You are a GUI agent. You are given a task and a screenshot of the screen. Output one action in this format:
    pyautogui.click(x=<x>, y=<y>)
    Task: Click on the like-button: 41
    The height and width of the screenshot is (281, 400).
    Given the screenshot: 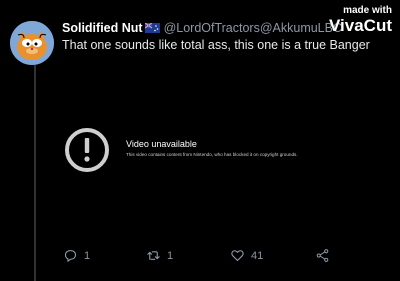 What is the action you would take?
    pyautogui.click(x=246, y=255)
    